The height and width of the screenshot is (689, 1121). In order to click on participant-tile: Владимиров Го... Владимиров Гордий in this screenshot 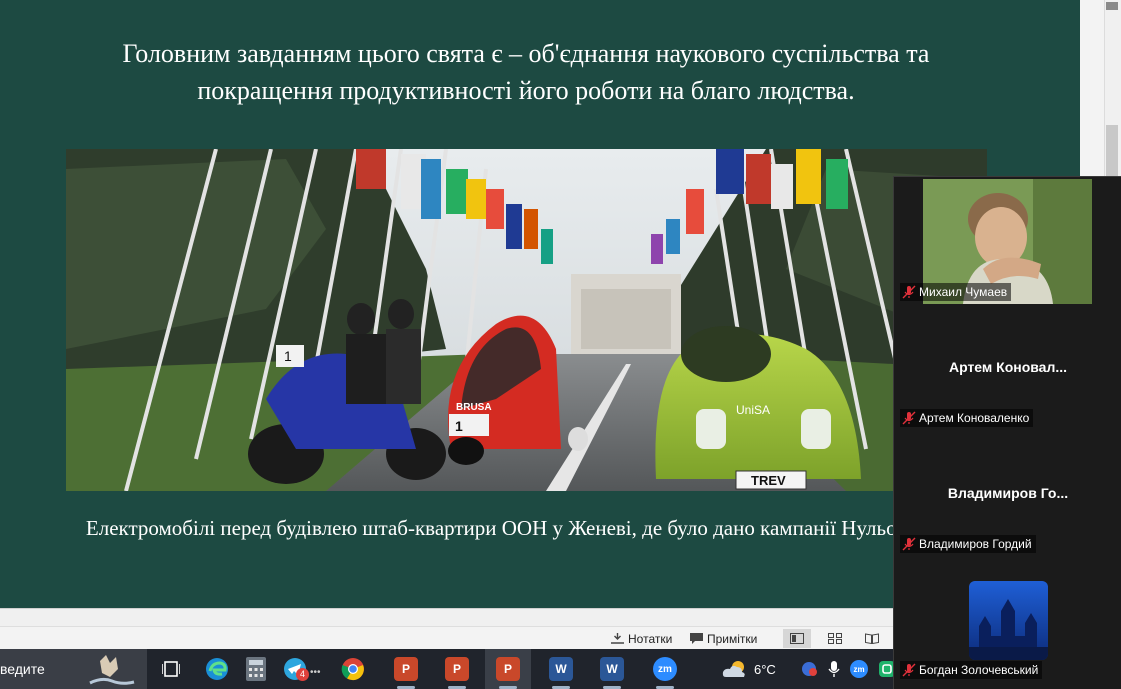, I will do `click(1007, 492)`.